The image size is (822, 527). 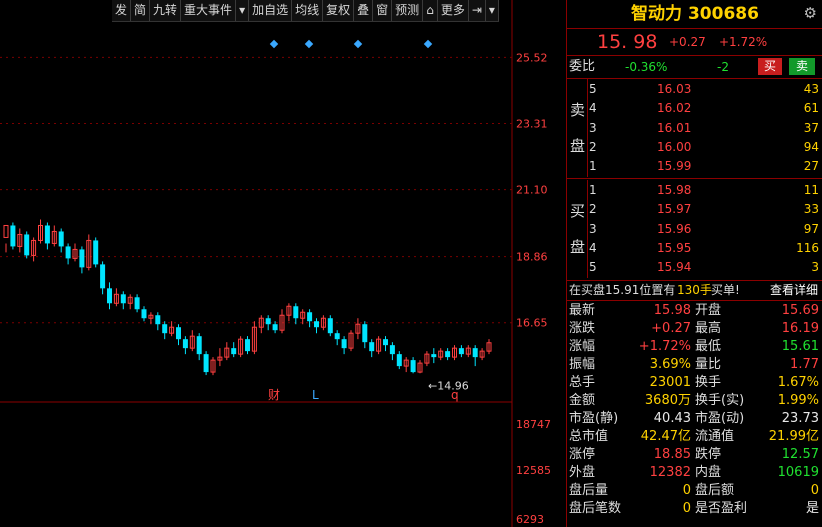 What do you see at coordinates (664, 346) in the screenshot?
I see `stat-value: +1.72%` at bounding box center [664, 346].